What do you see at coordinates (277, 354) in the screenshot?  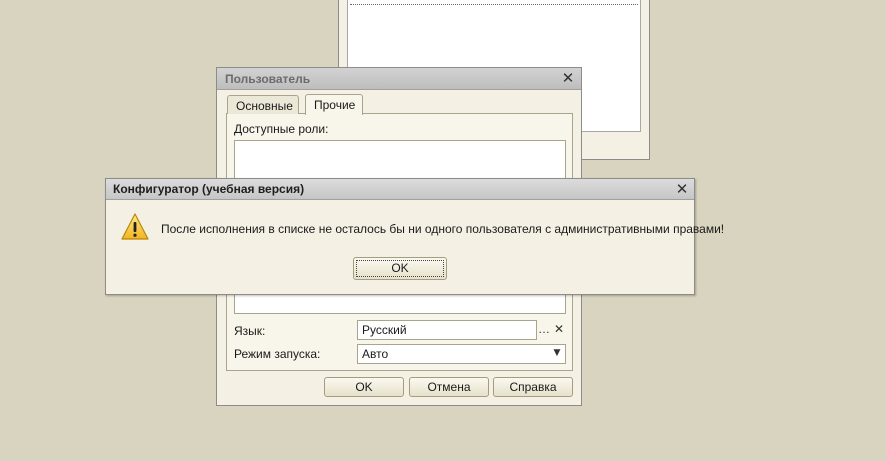 I see `launch-mode-label: Режим запуска:` at bounding box center [277, 354].